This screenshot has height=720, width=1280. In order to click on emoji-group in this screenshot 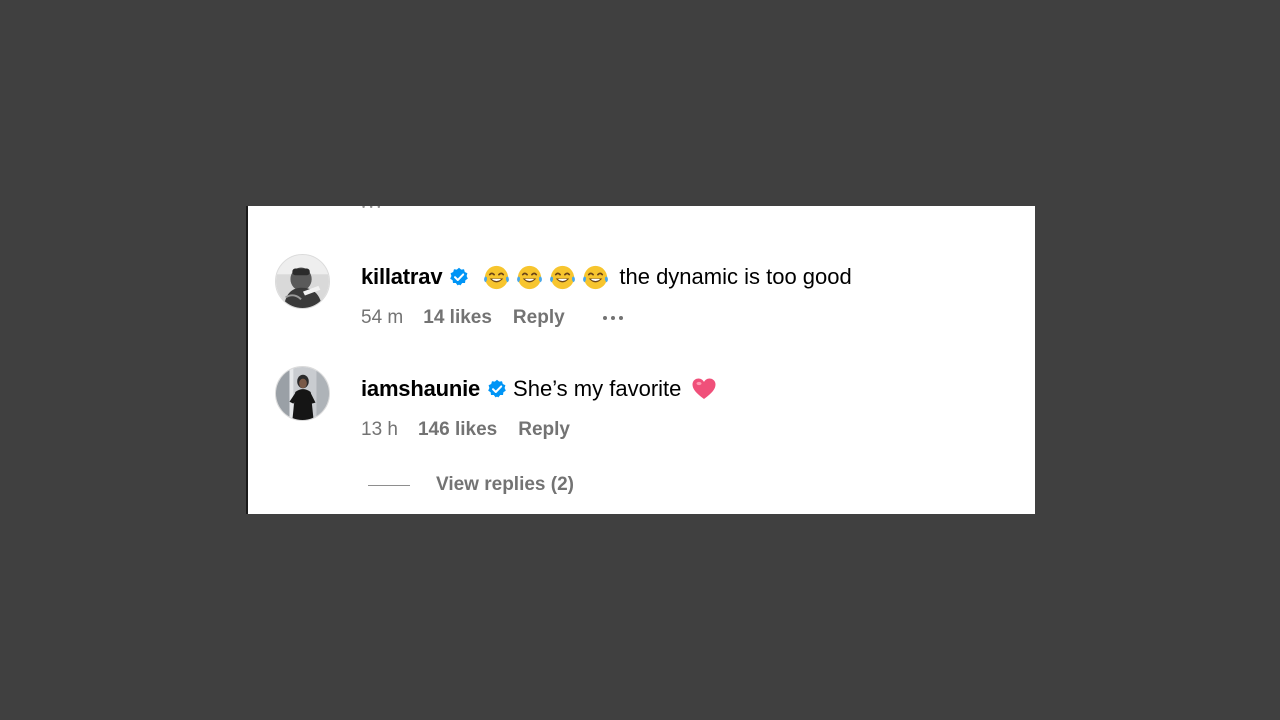, I will do `click(546, 277)`.